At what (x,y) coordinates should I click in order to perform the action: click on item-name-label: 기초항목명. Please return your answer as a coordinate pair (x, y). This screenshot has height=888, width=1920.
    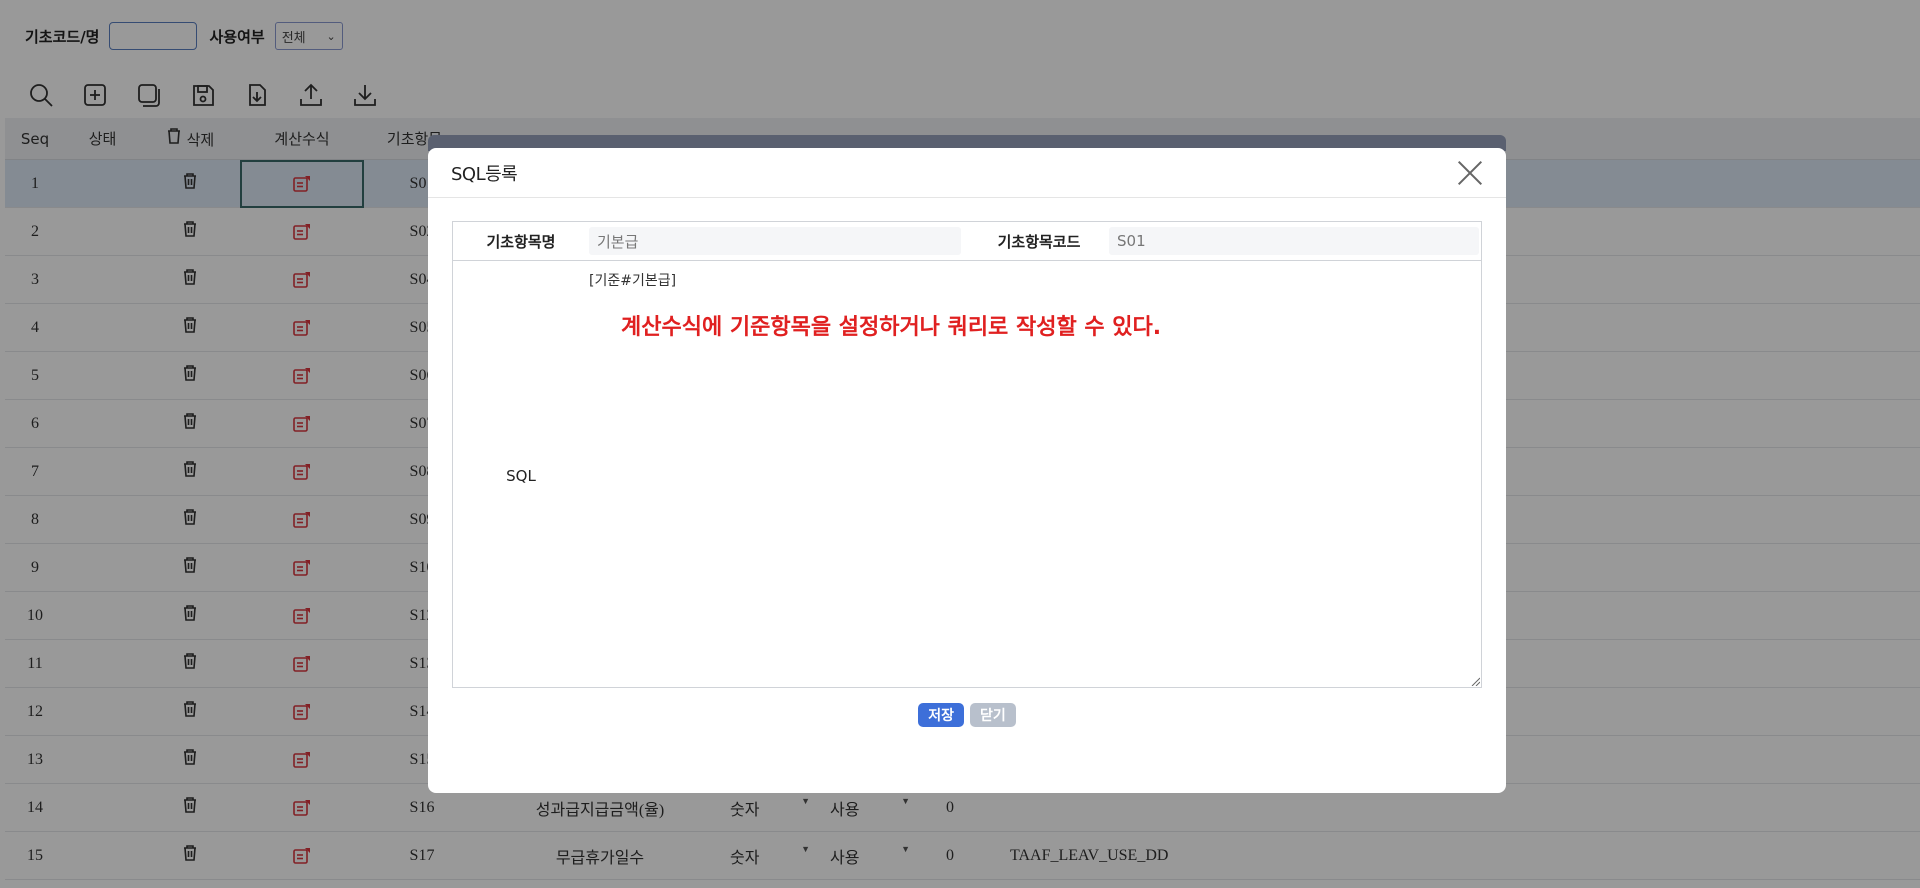
    Looking at the image, I should click on (521, 241).